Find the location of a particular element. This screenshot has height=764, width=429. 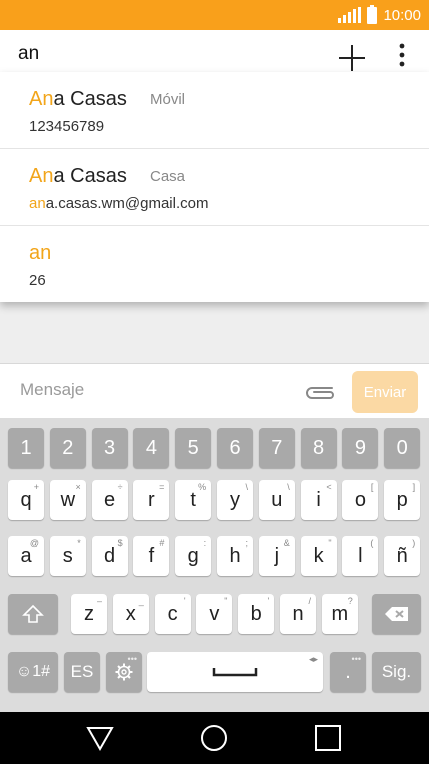

key-o: o[ is located at coordinates (360, 500).